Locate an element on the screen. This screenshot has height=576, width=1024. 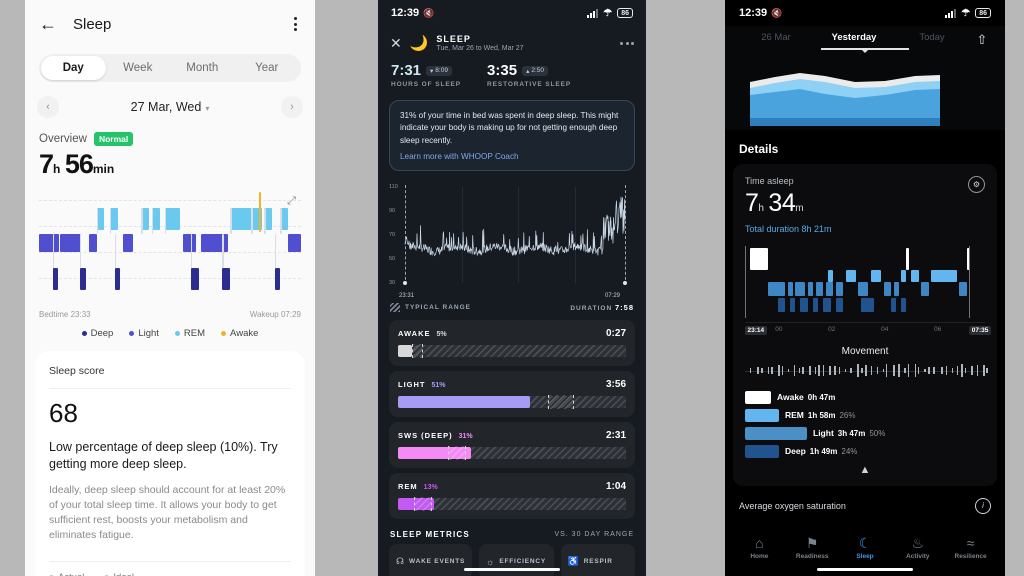
hours-of-sleep-delta: ▾ 8:09 is located at coordinates (439, 70).